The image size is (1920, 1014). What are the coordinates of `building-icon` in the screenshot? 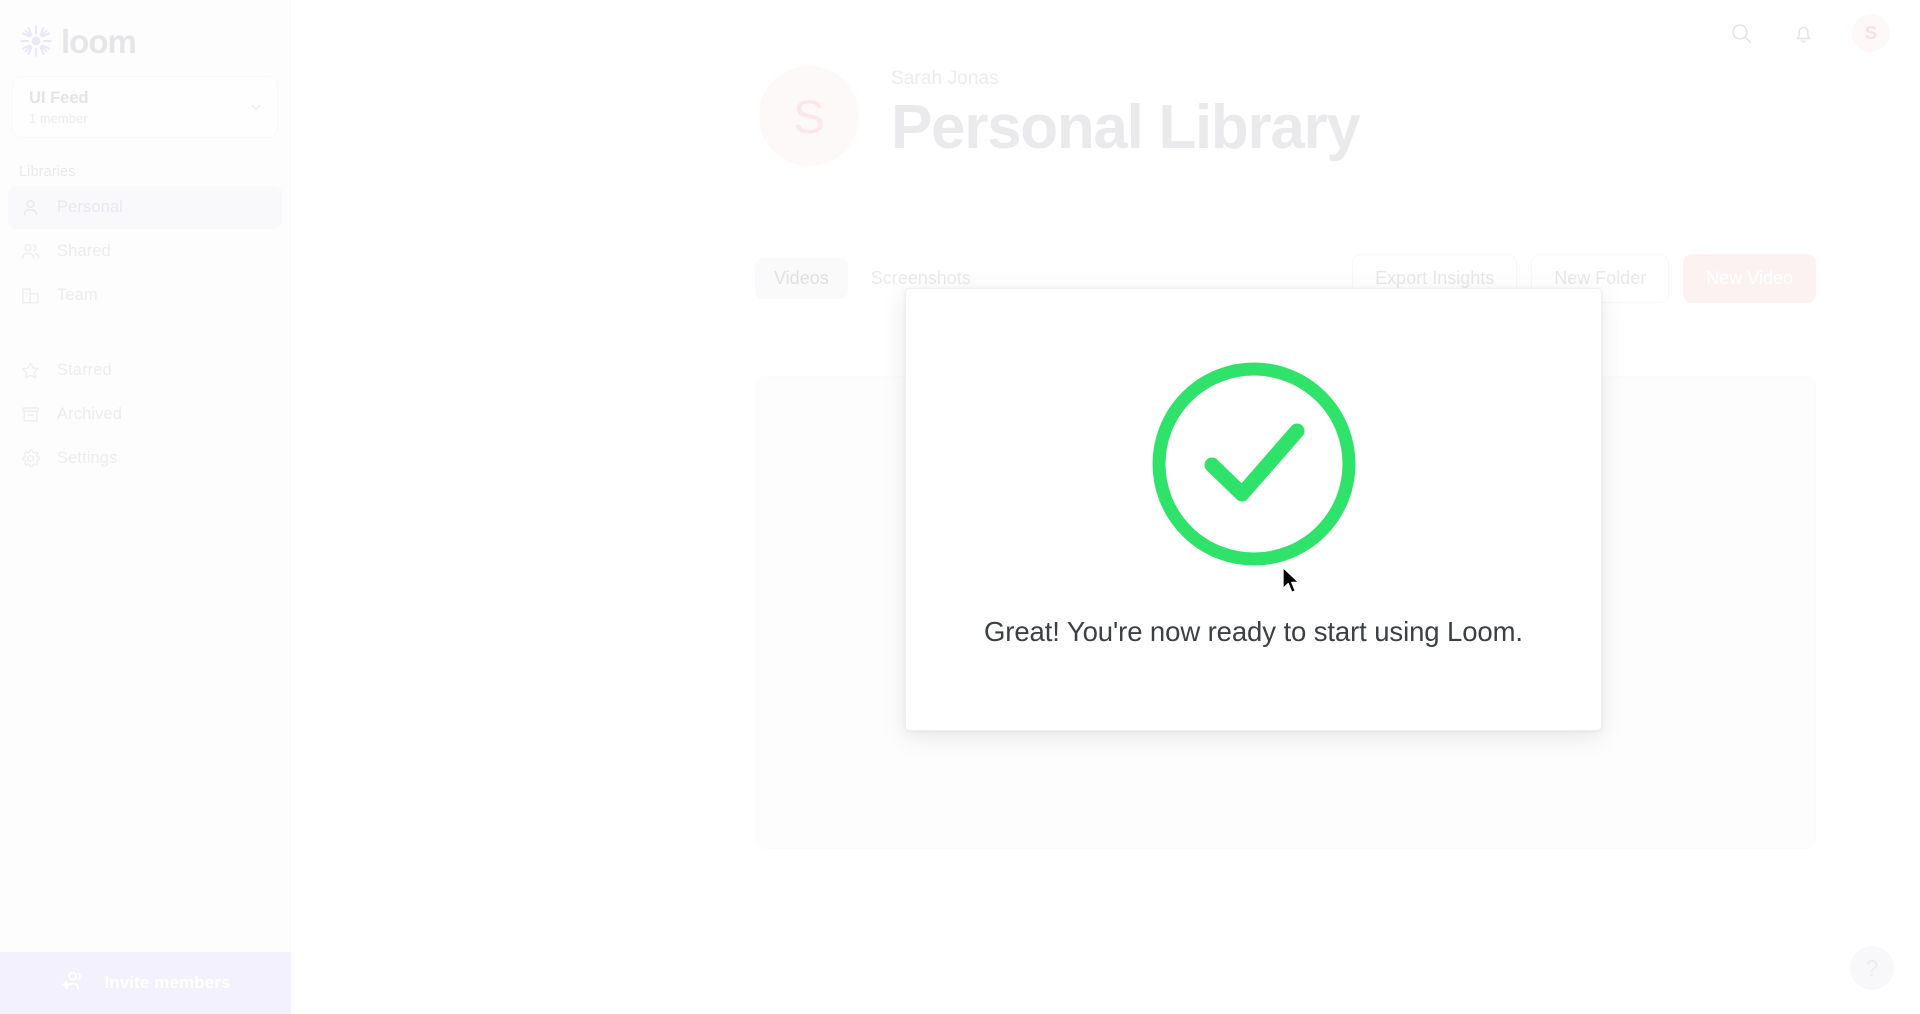 It's located at (30, 296).